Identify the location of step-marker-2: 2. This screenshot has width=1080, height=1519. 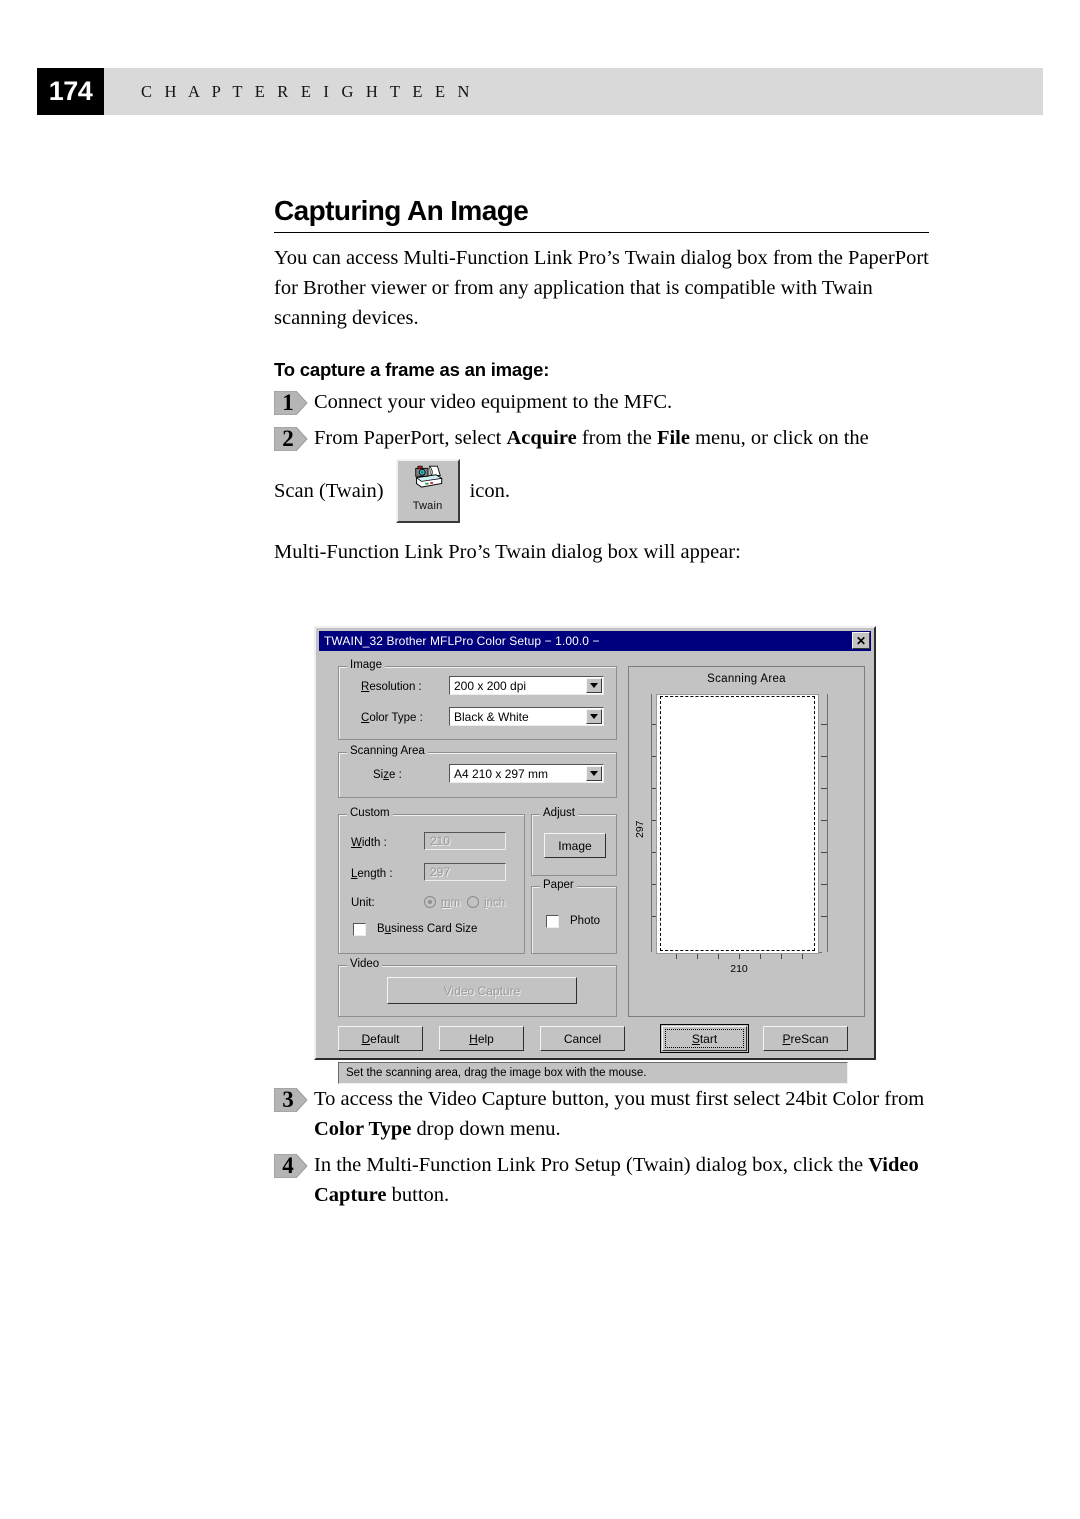
(291, 438).